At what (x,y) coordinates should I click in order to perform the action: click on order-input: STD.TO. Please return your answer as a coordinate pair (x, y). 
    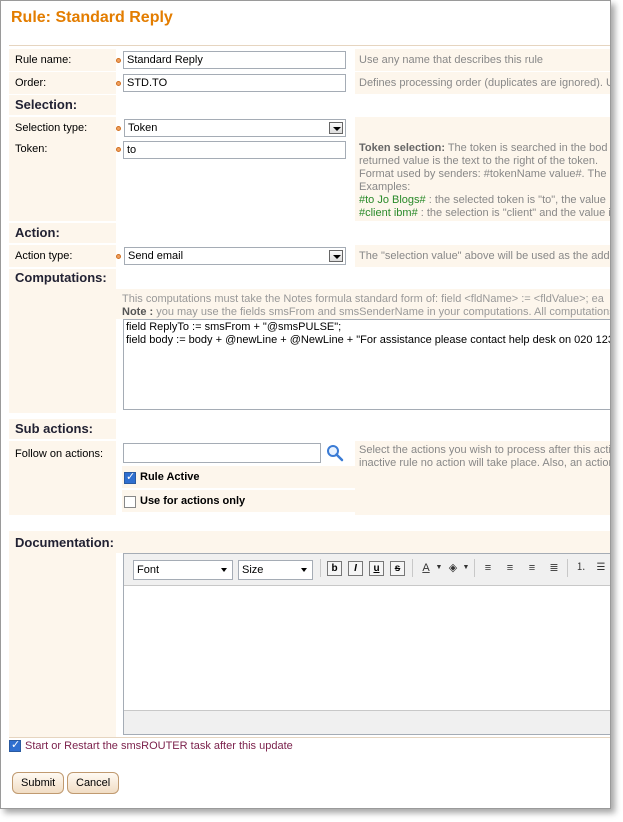
    Looking at the image, I should click on (234, 83).